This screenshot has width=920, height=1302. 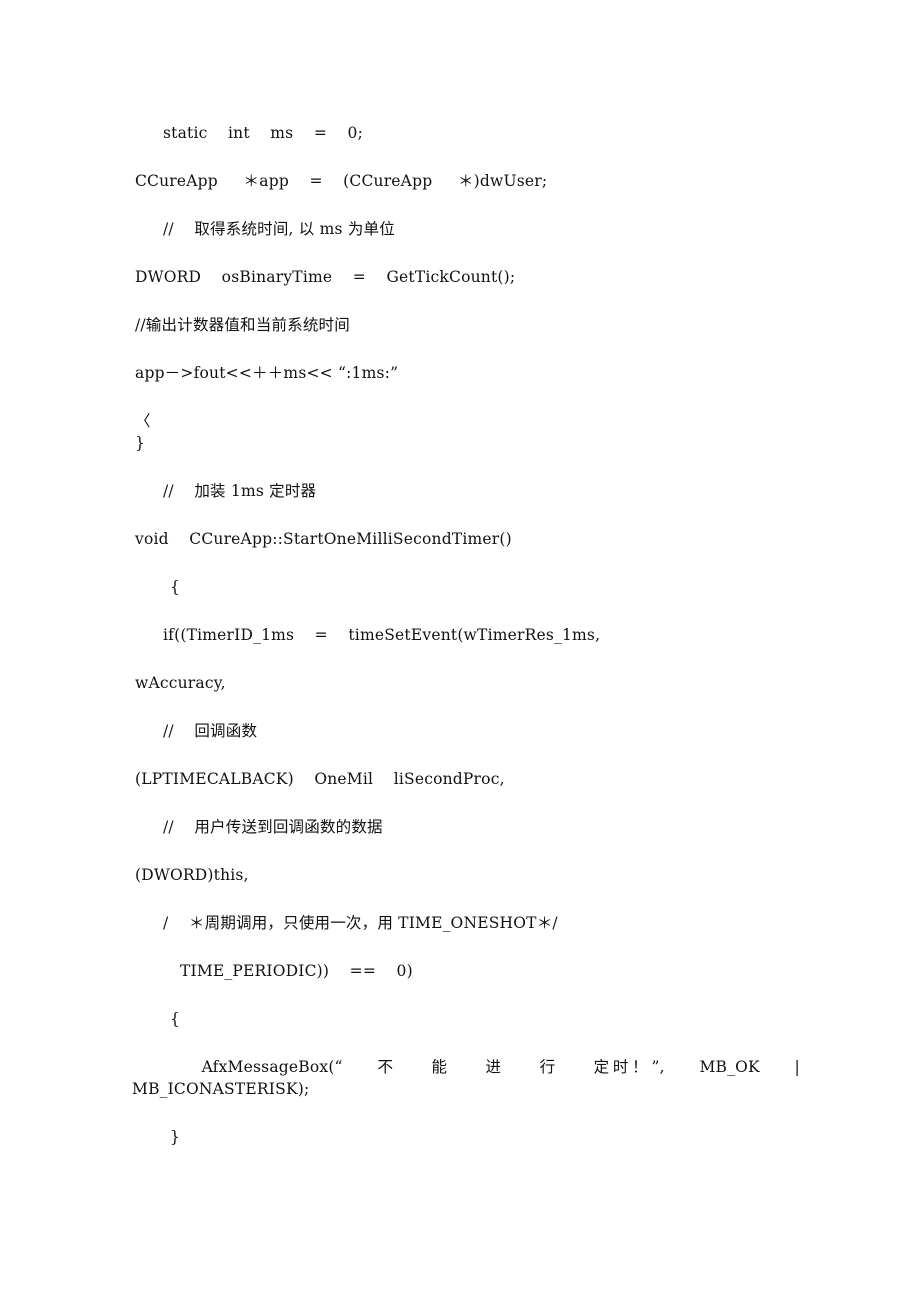 What do you see at coordinates (263, 133) in the screenshot?
I see `code-line: static int ms = 0;` at bounding box center [263, 133].